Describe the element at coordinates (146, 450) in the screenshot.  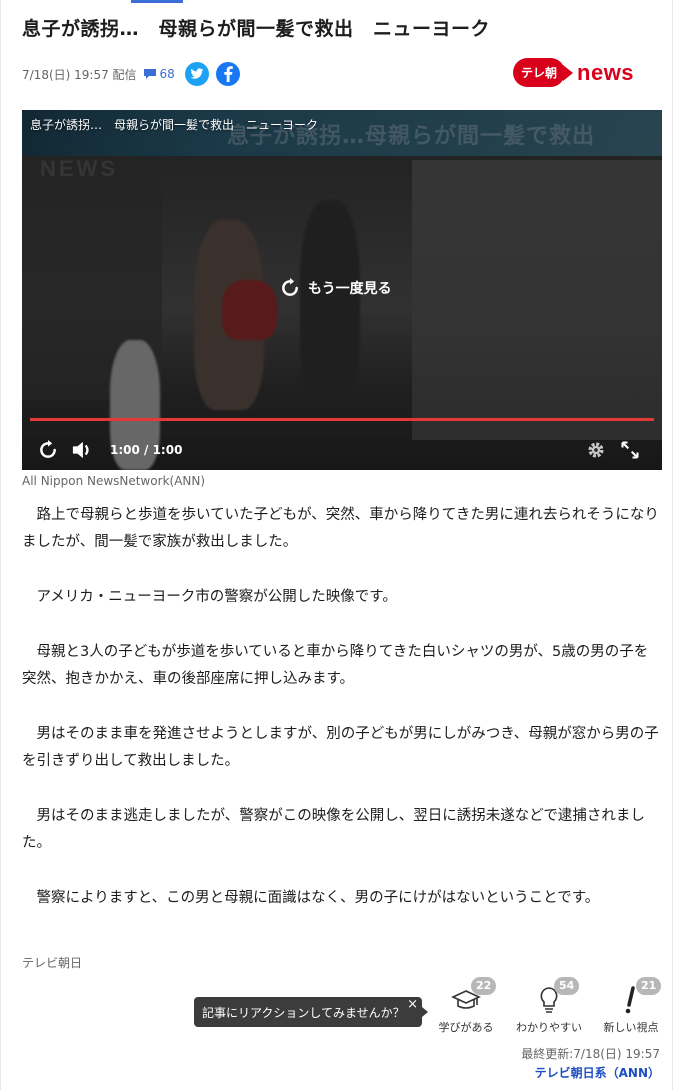
I see `video-time: 1:00 / 1:00` at that location.